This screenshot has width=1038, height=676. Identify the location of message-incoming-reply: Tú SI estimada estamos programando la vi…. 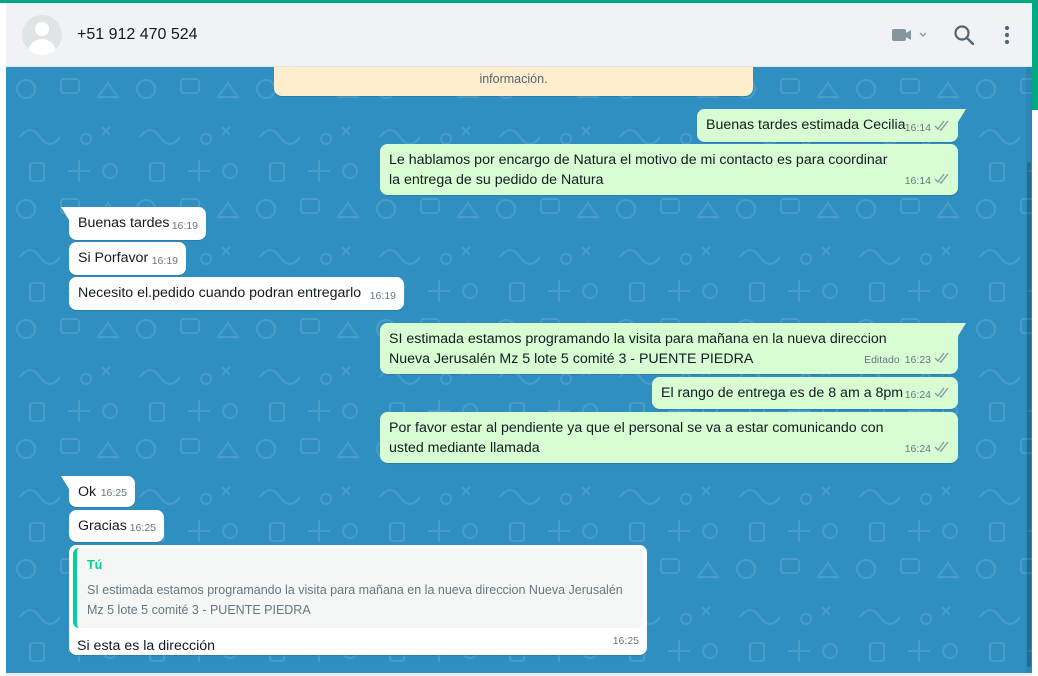
(358, 600).